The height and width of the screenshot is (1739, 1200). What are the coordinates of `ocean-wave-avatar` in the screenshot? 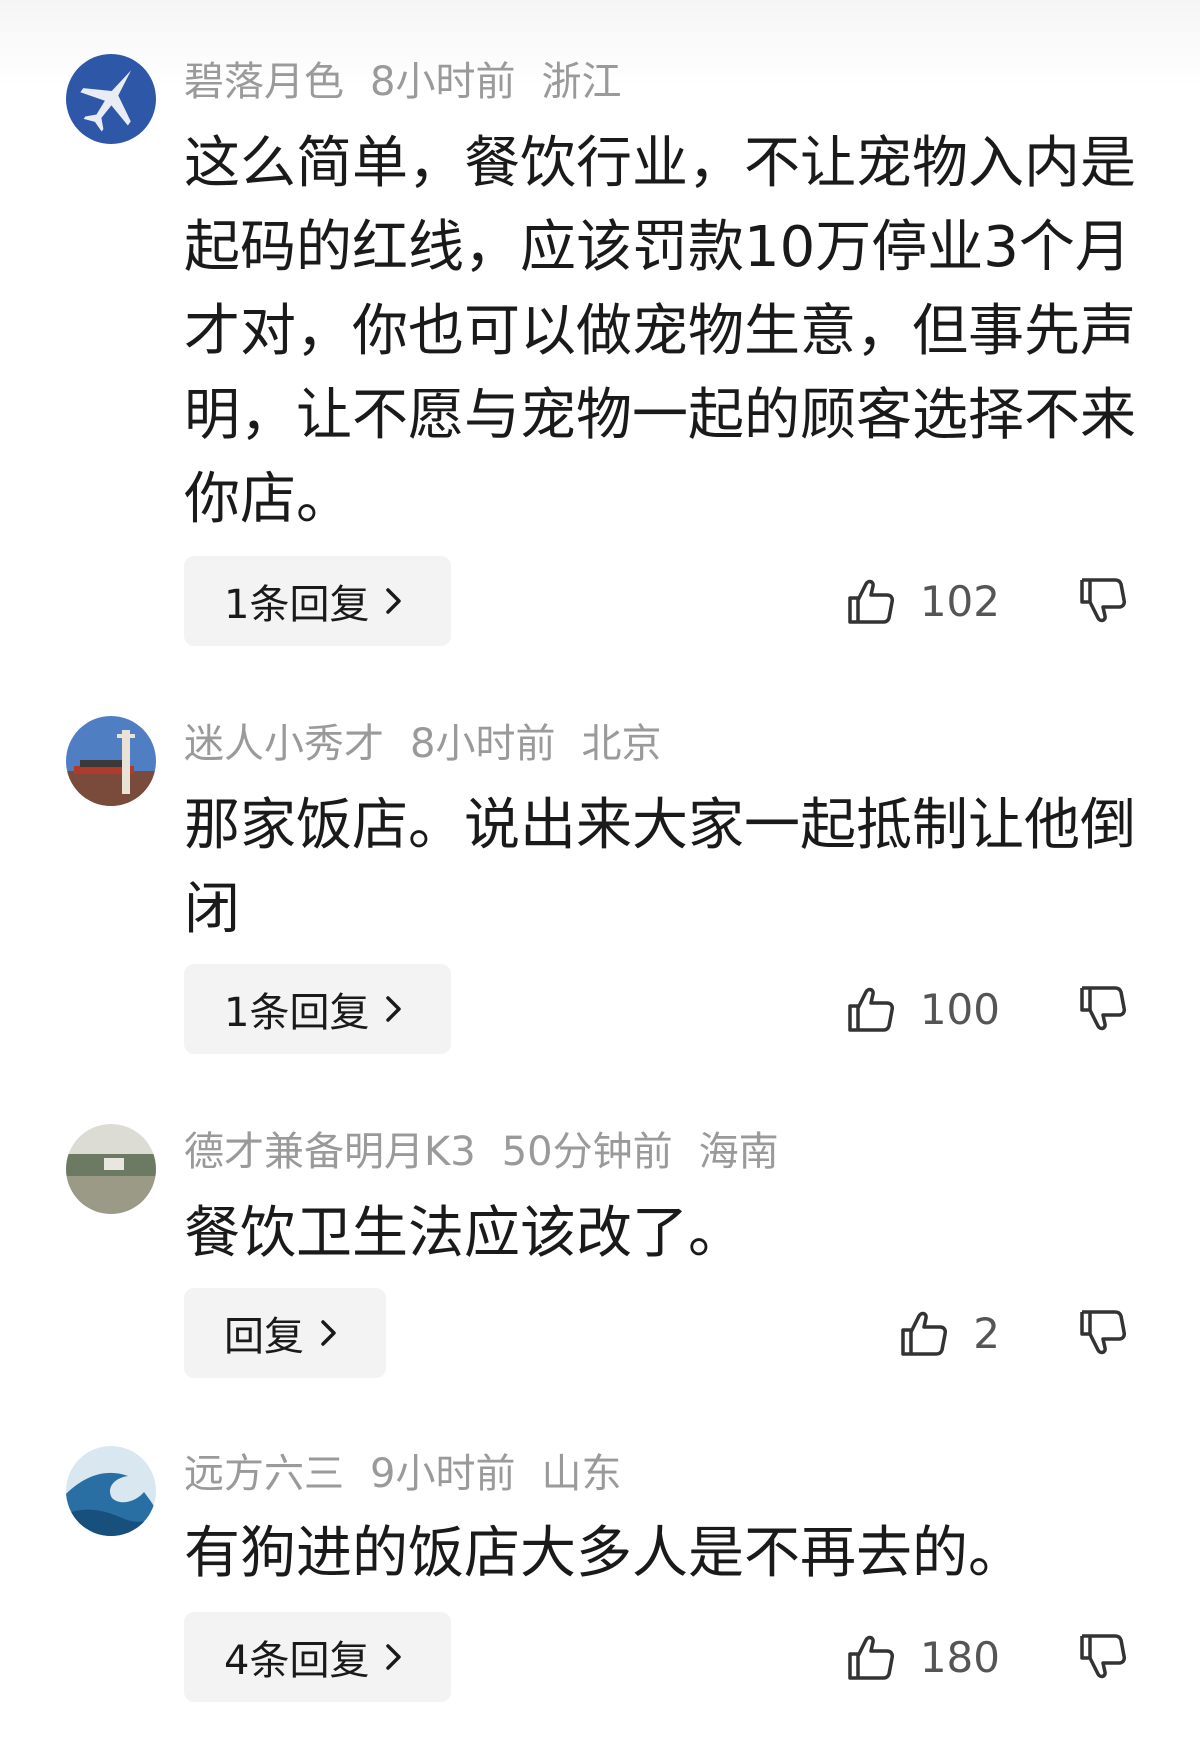 It's located at (111, 1491).